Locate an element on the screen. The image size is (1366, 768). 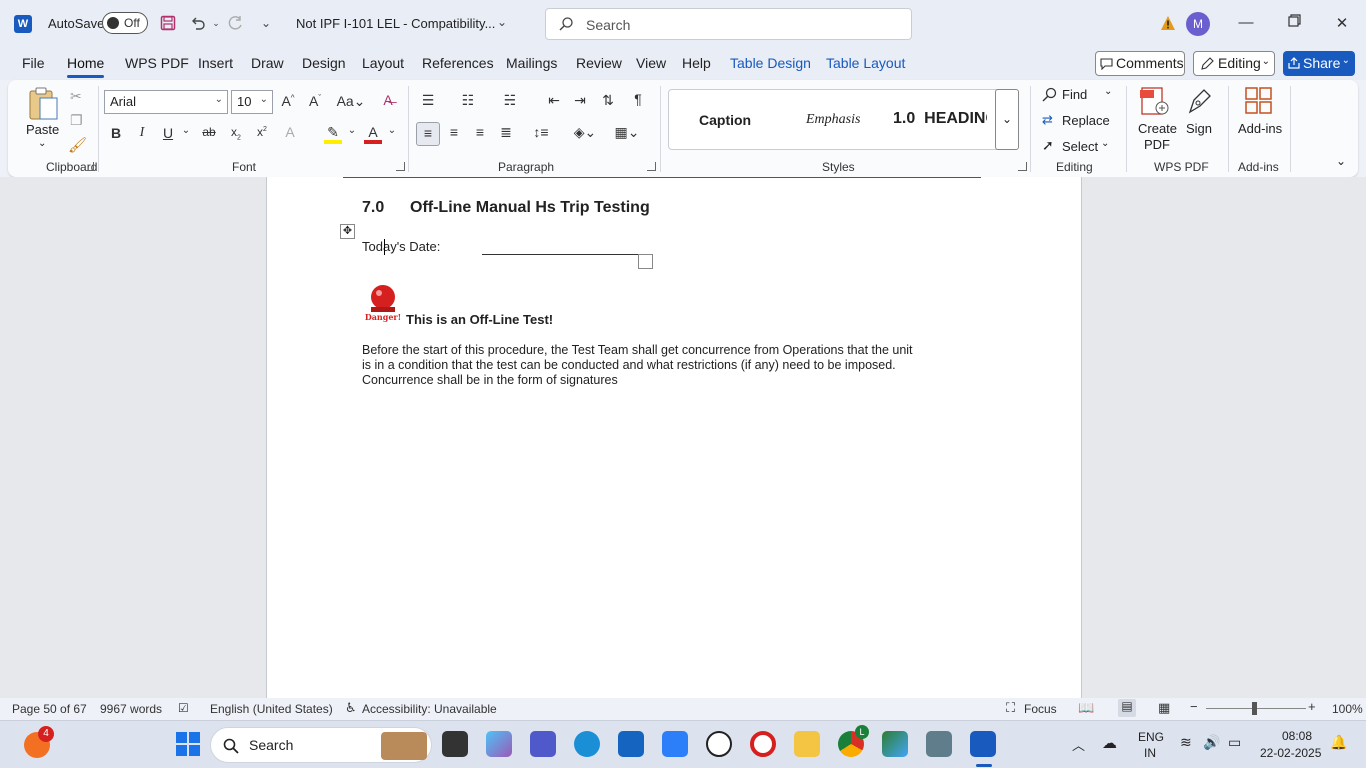
tab-help: Help is located at coordinates (696, 63).